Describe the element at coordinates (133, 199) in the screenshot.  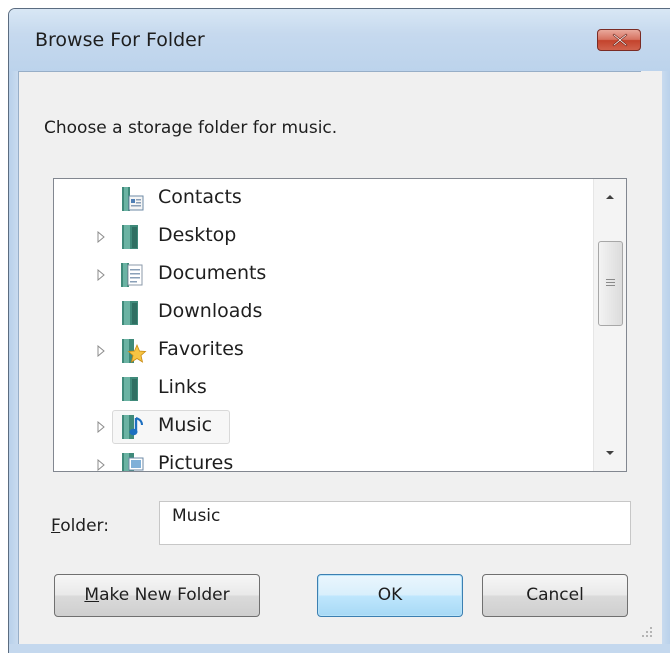
I see `contacts-folder-icon` at that location.